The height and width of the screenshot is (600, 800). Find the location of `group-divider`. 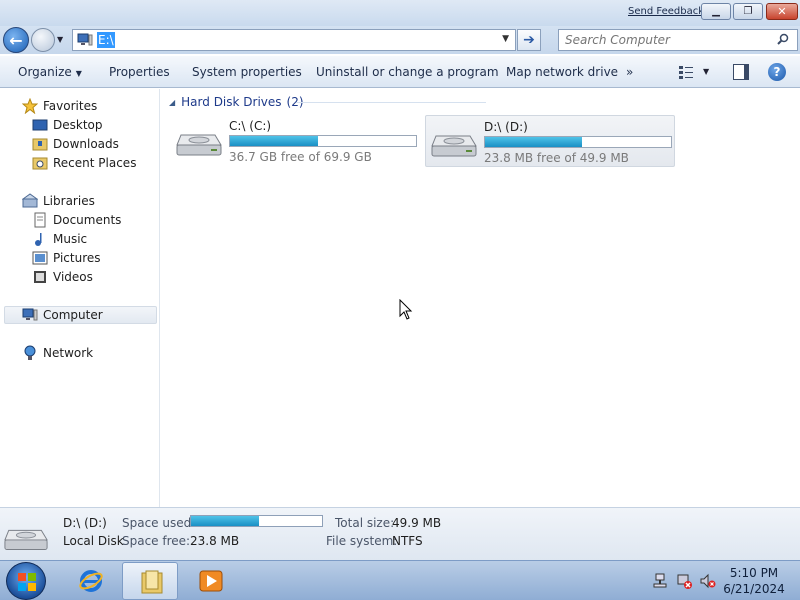

group-divider is located at coordinates (391, 102).